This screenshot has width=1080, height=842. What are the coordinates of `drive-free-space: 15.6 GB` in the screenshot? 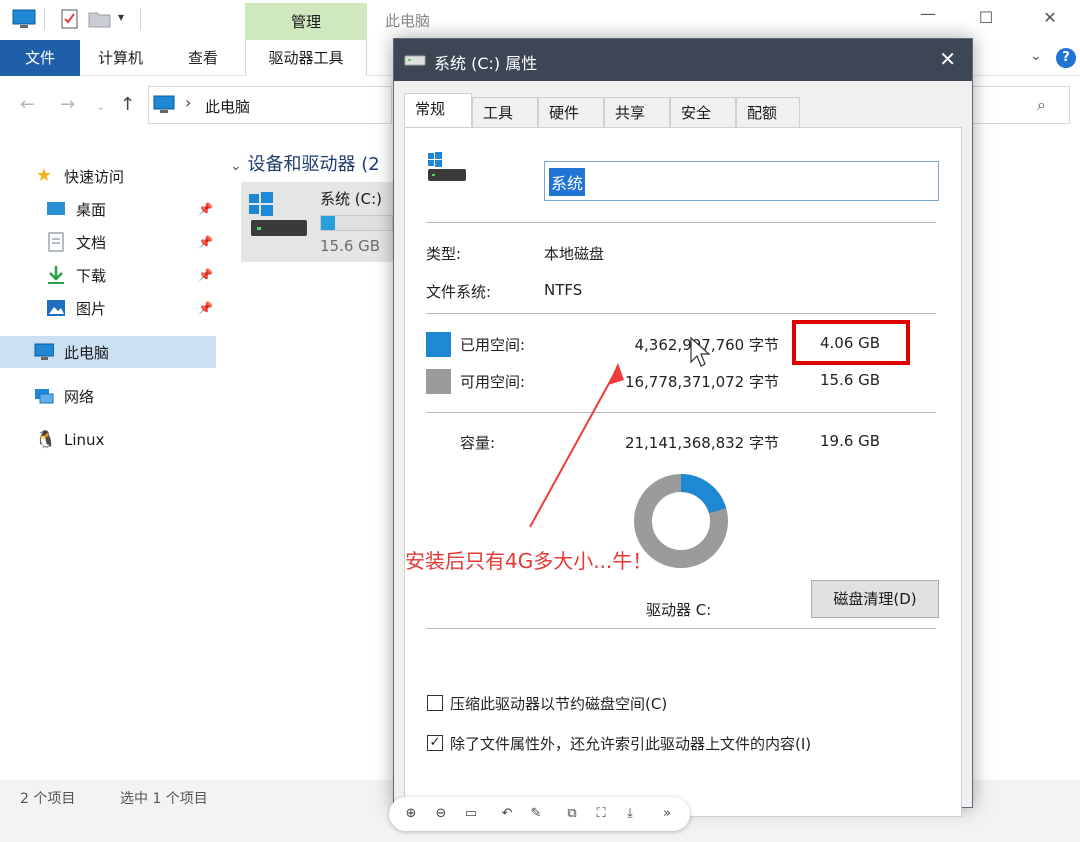 It's located at (350, 246).